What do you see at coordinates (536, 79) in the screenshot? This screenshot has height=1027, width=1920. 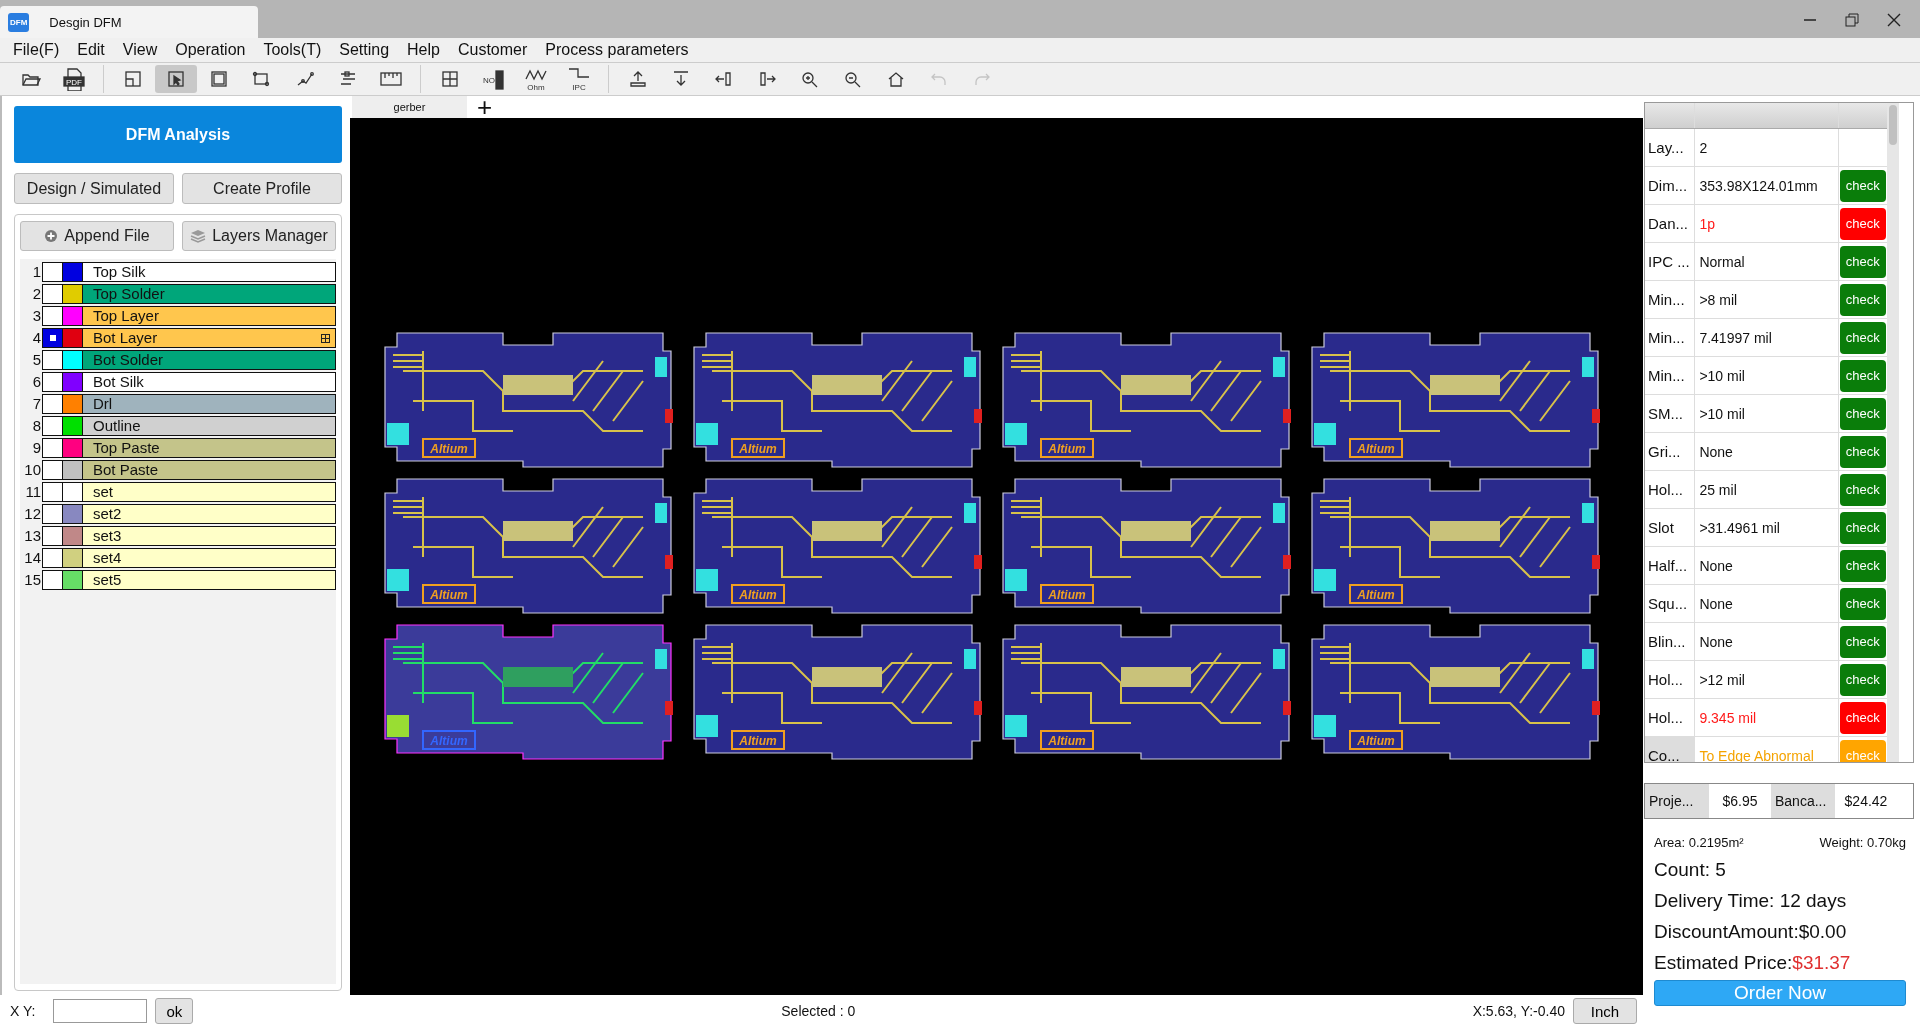 I see `tool-button: Ohm` at bounding box center [536, 79].